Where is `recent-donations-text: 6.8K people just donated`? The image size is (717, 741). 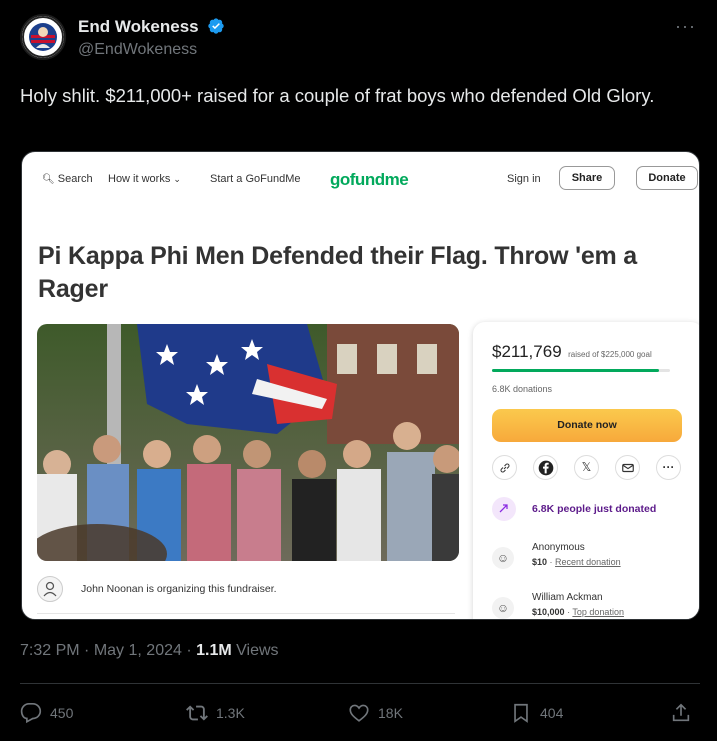 recent-donations-text: 6.8K people just donated is located at coordinates (594, 509).